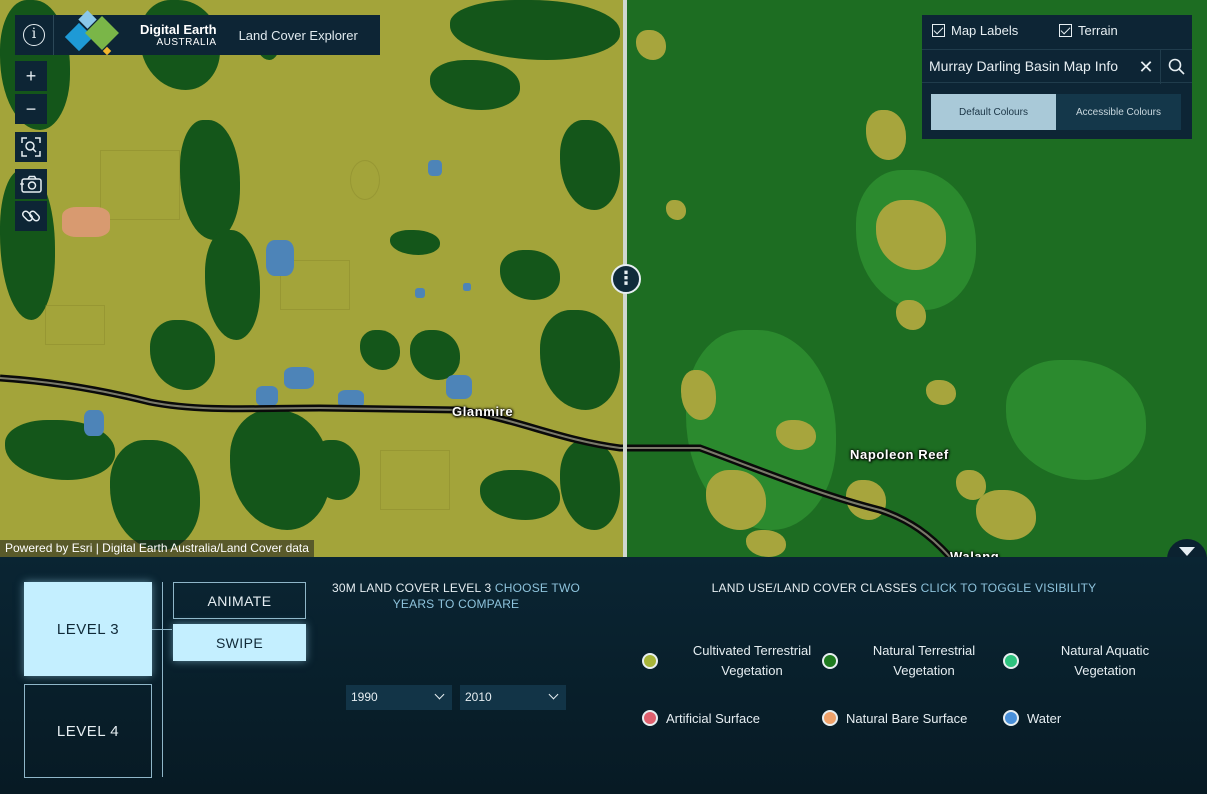  What do you see at coordinates (483, 411) in the screenshot?
I see `place-label-glanmire: Glanmire` at bounding box center [483, 411].